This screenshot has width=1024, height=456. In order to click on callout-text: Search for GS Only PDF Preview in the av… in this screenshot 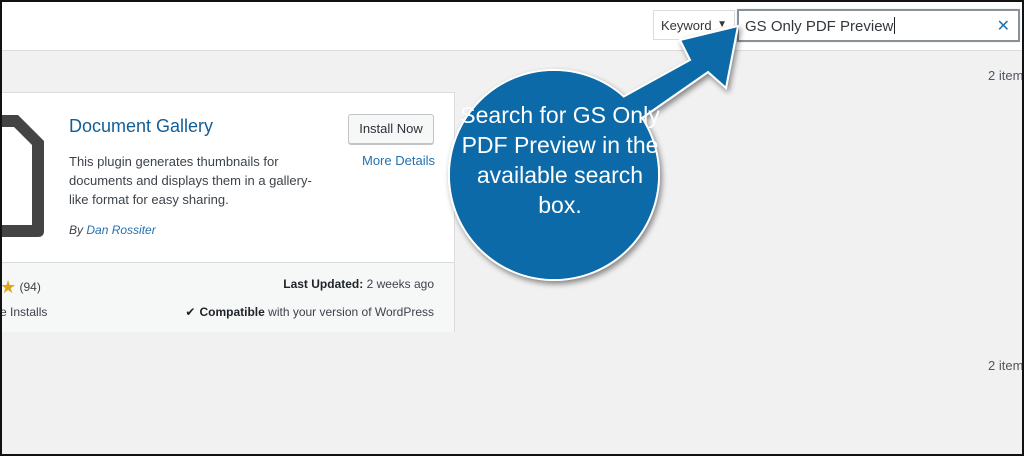, I will do `click(560, 160)`.